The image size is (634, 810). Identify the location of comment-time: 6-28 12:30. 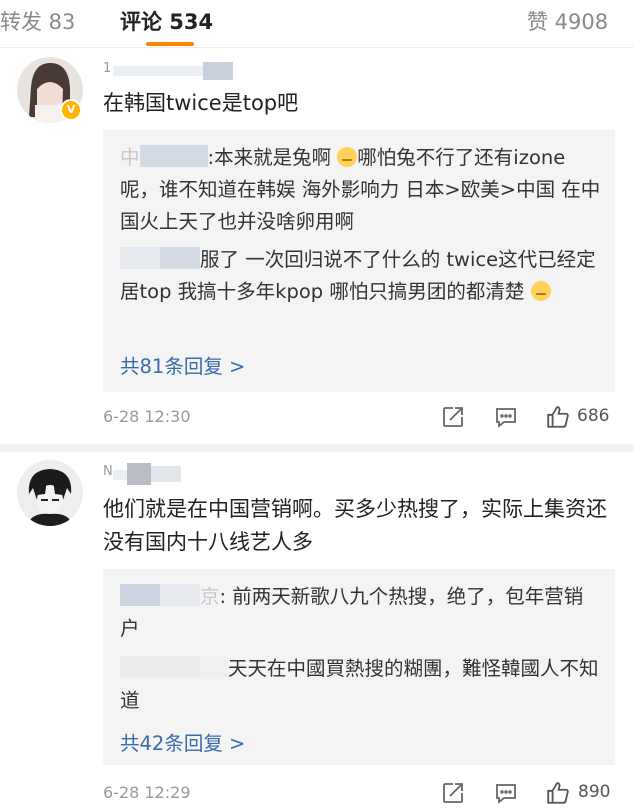
(147, 416).